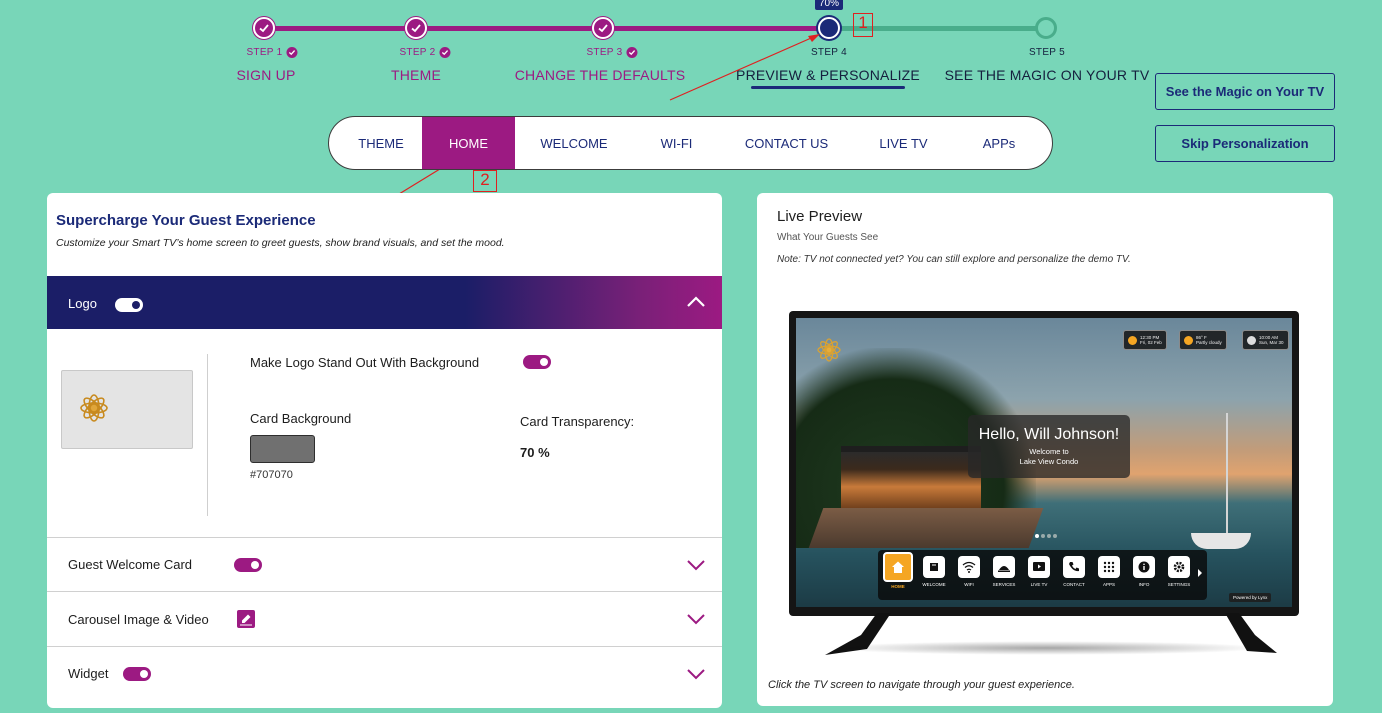 The image size is (1382, 713). I want to click on tab-wifi: WI-FI, so click(676, 143).